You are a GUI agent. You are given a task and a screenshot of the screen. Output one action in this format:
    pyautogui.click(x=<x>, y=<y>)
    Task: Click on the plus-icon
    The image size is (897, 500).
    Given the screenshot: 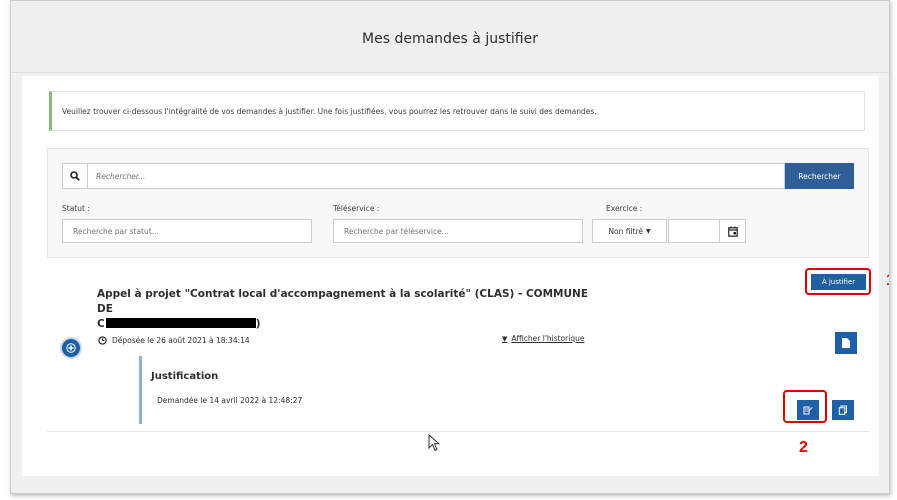 What is the action you would take?
    pyautogui.click(x=71, y=348)
    